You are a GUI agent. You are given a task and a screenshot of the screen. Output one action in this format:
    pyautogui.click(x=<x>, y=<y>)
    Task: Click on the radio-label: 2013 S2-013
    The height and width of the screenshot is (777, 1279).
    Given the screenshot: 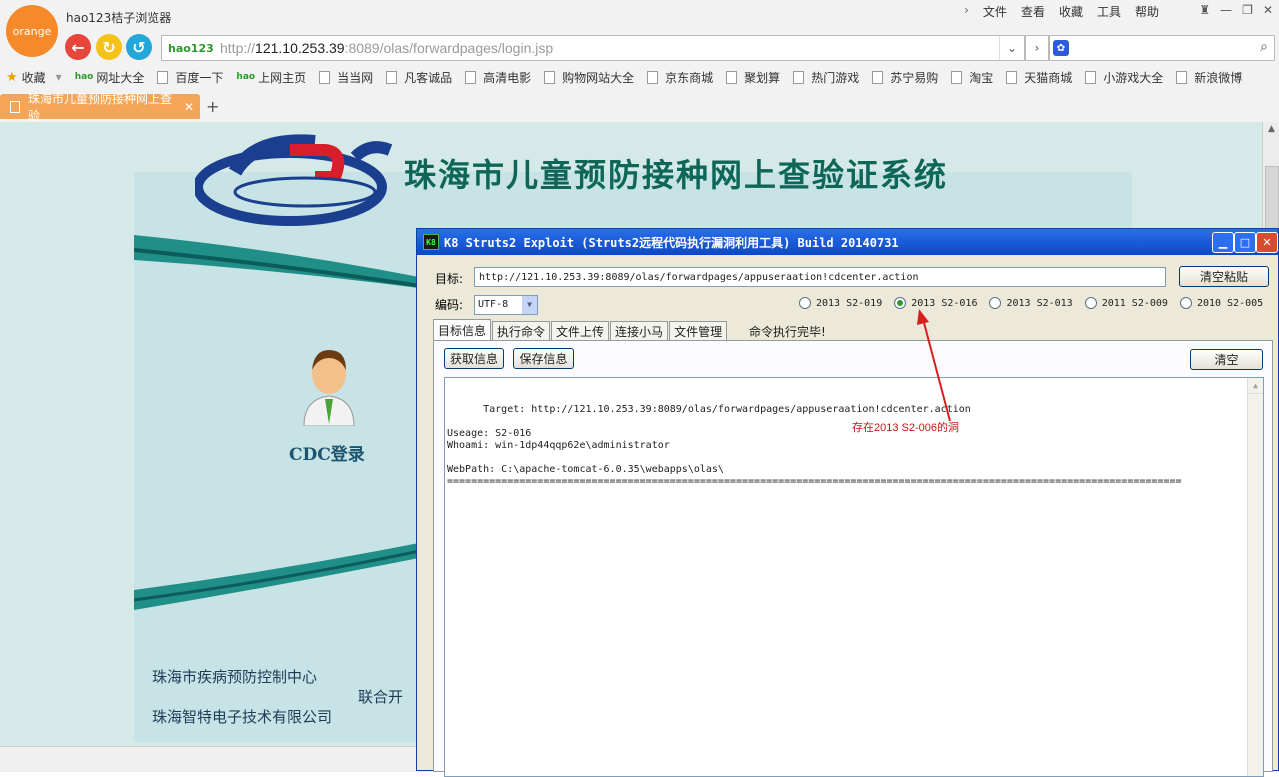 What is the action you would take?
    pyautogui.click(x=1039, y=303)
    